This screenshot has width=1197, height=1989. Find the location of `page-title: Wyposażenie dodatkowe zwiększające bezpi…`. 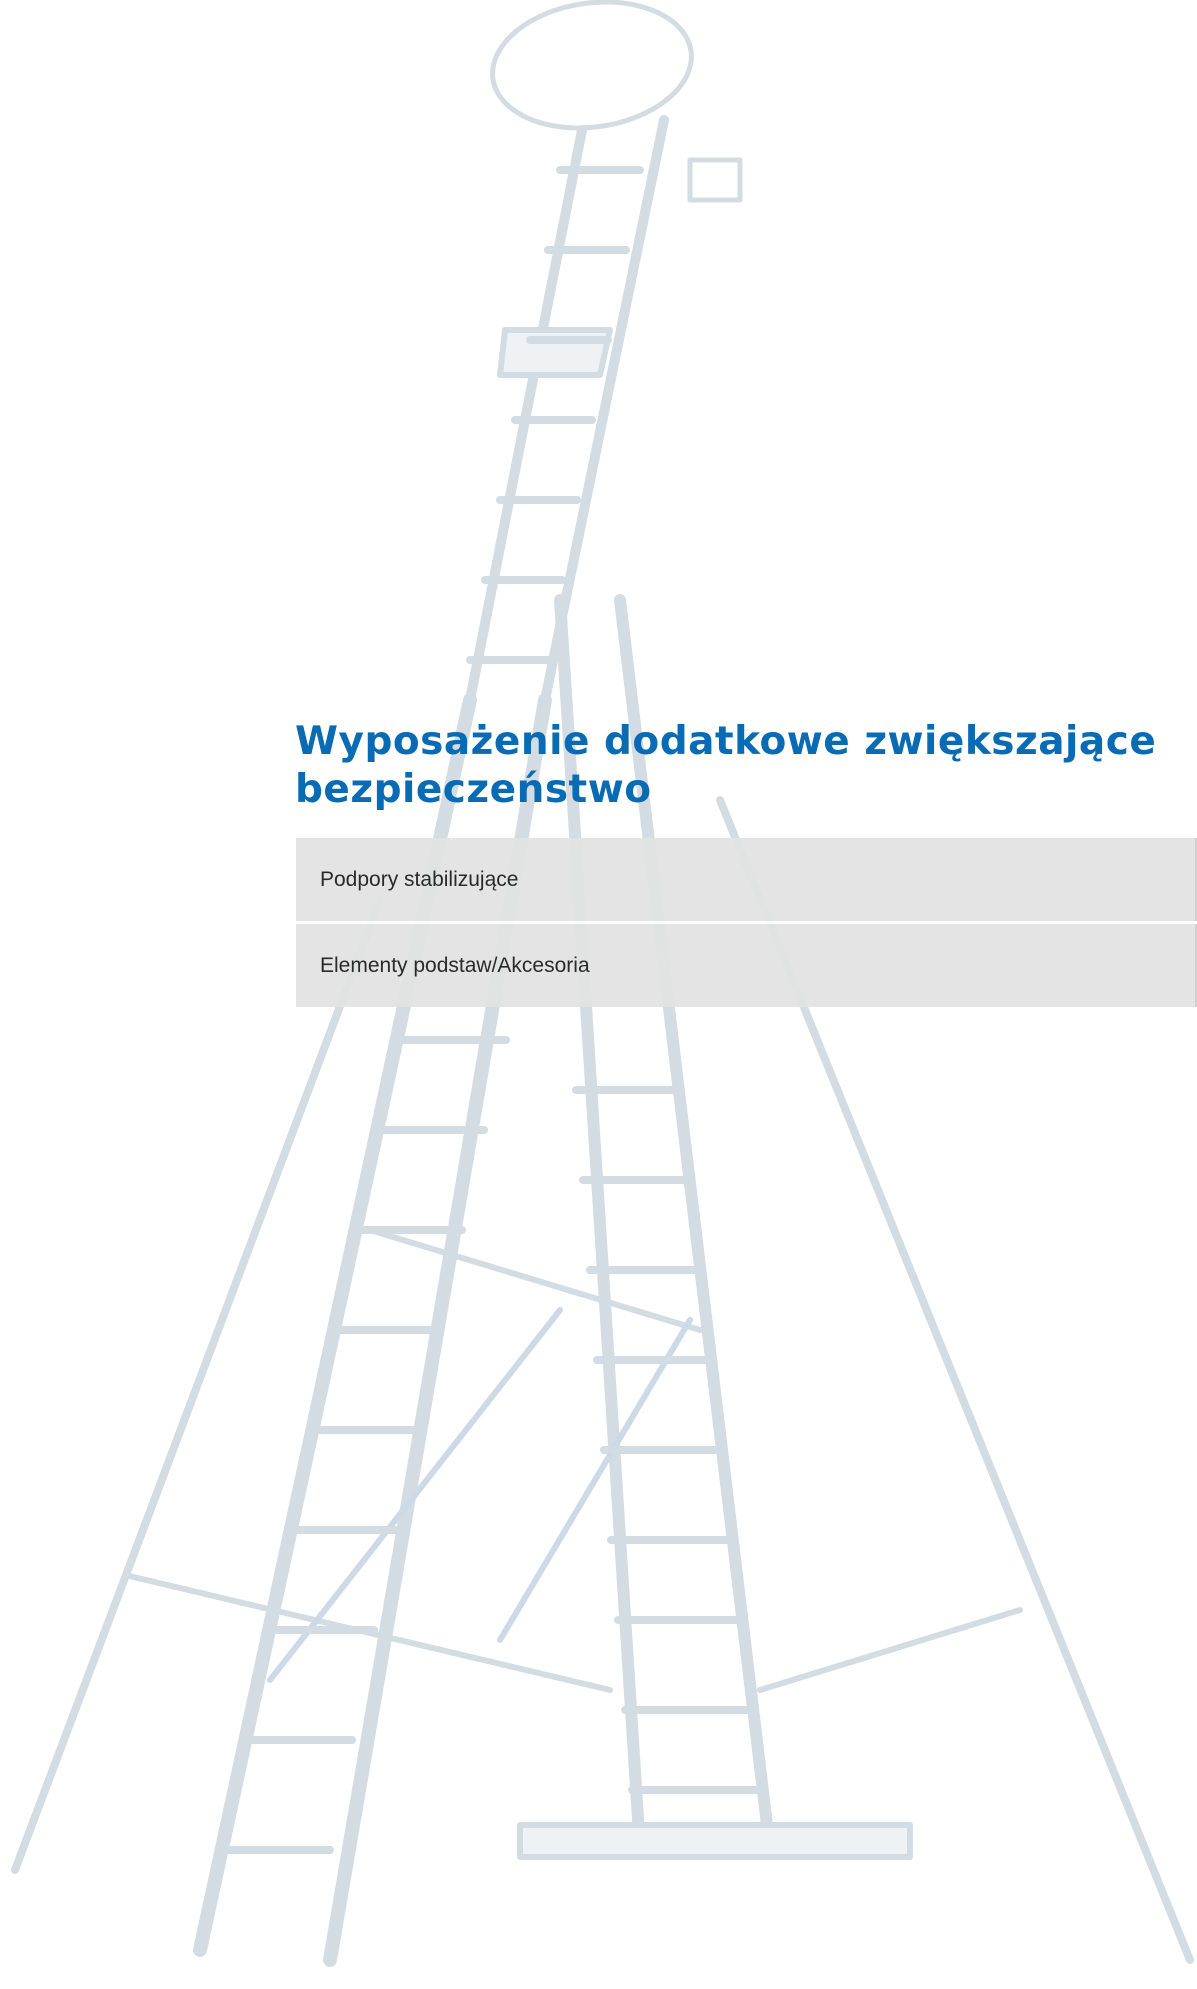

page-title: Wyposażenie dodatkowe zwiększające bezpi… is located at coordinates (726, 765).